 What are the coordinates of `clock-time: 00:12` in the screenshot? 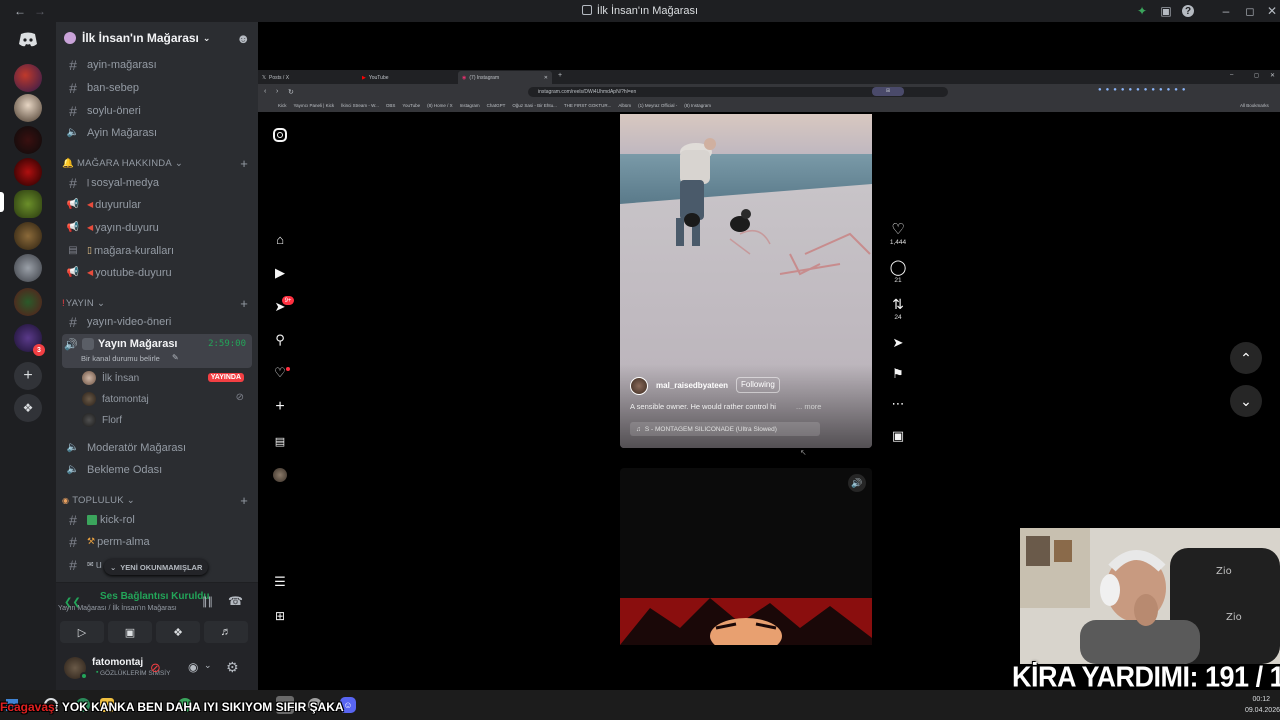 It's located at (1253, 699).